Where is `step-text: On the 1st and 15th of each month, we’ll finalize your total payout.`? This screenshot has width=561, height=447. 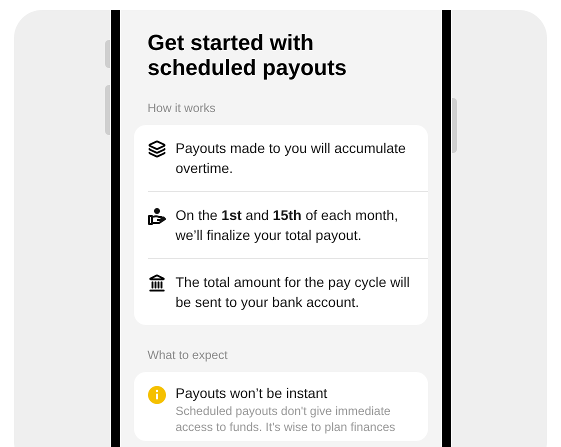
step-text: On the 1st and 15th of each month, we’ll finalize your total payout. is located at coordinates (288, 225).